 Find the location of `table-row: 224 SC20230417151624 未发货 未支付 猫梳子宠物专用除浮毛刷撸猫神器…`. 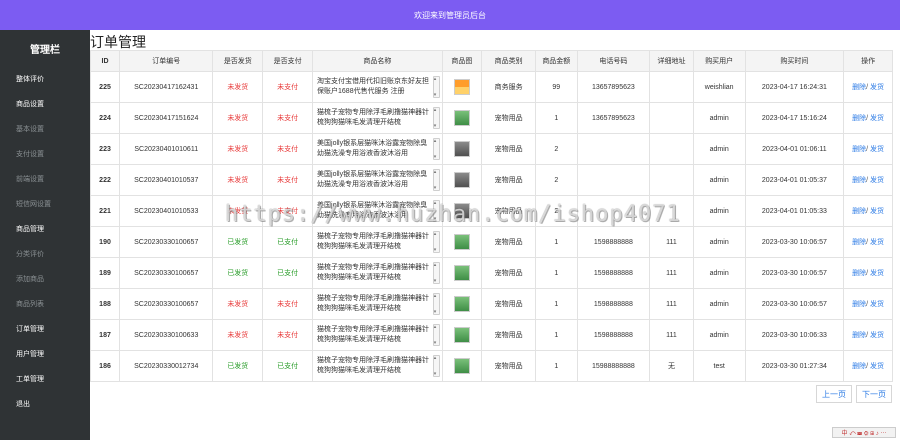

table-row: 224 SC20230417151624 未发货 未支付 猫梳子宠物专用除浮毛刷撸猫神器… is located at coordinates (491, 118).